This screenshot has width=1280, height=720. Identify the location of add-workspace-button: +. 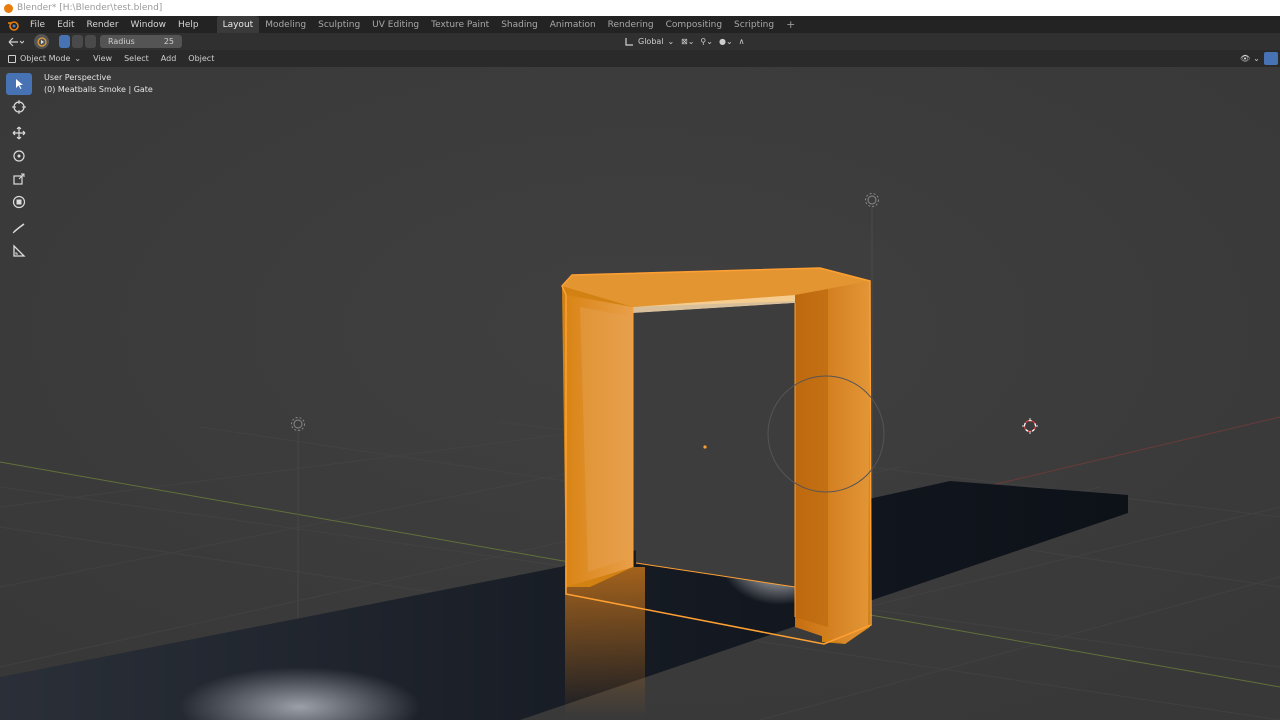
(790, 24).